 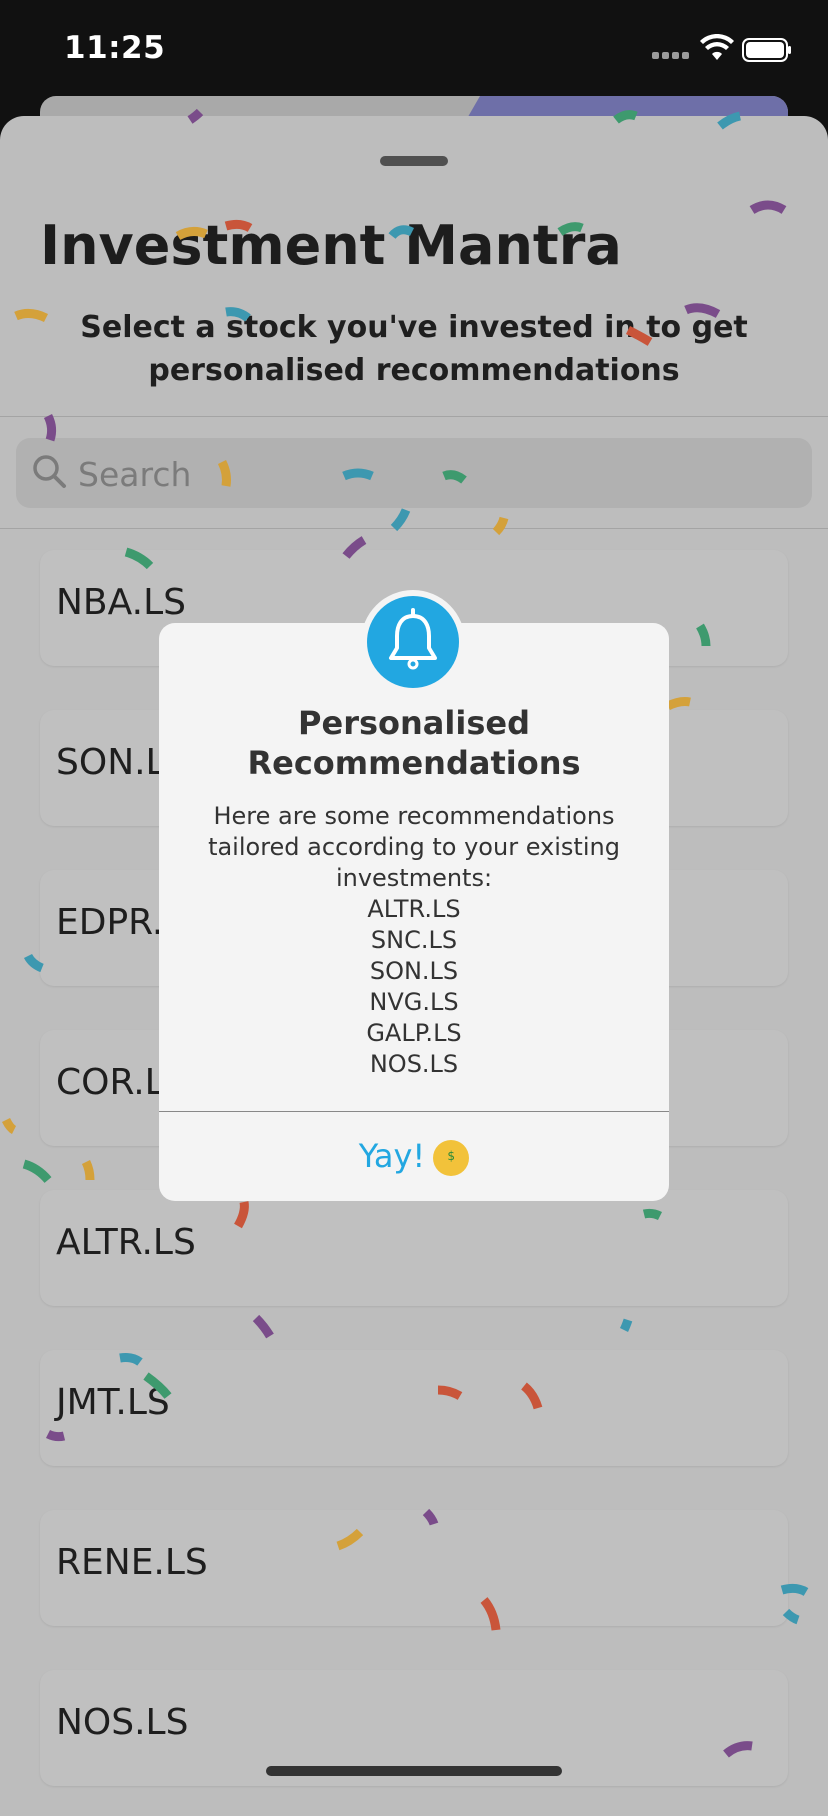 I want to click on stock-label: NOS.LS, so click(x=122, y=1722).